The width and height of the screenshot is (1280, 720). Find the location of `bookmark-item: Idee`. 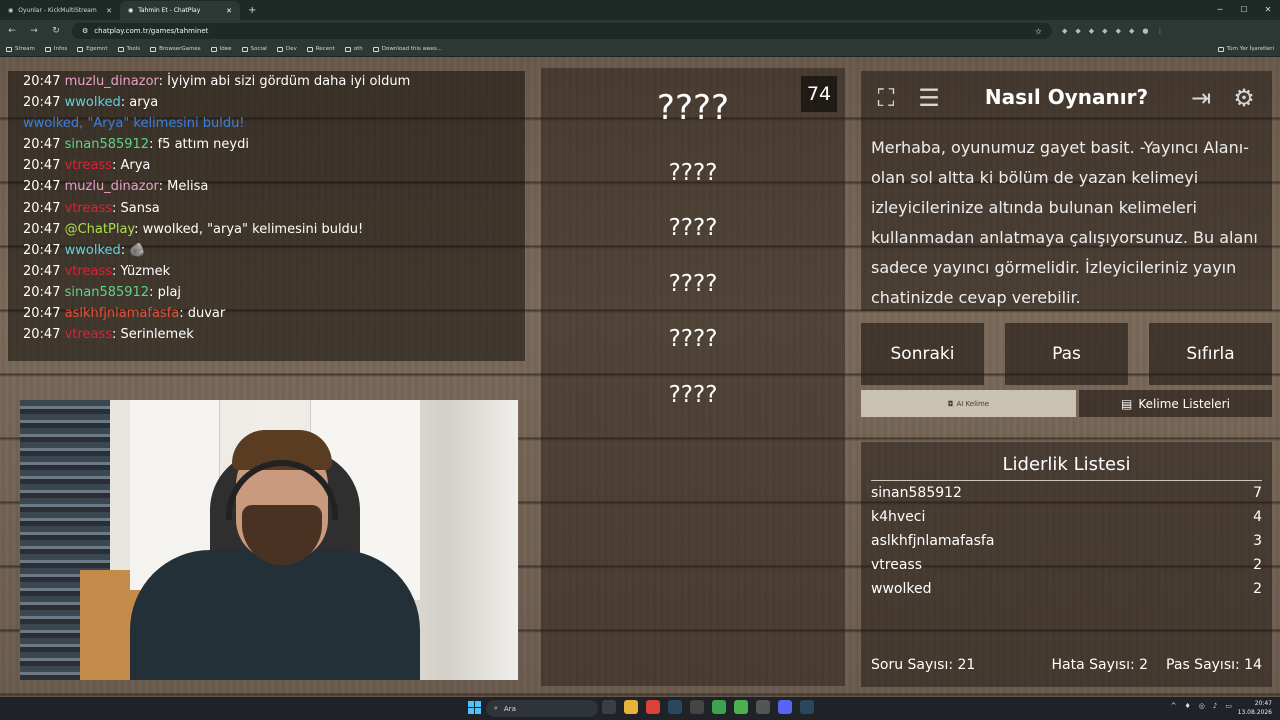

bookmark-item: Idee is located at coordinates (221, 49).